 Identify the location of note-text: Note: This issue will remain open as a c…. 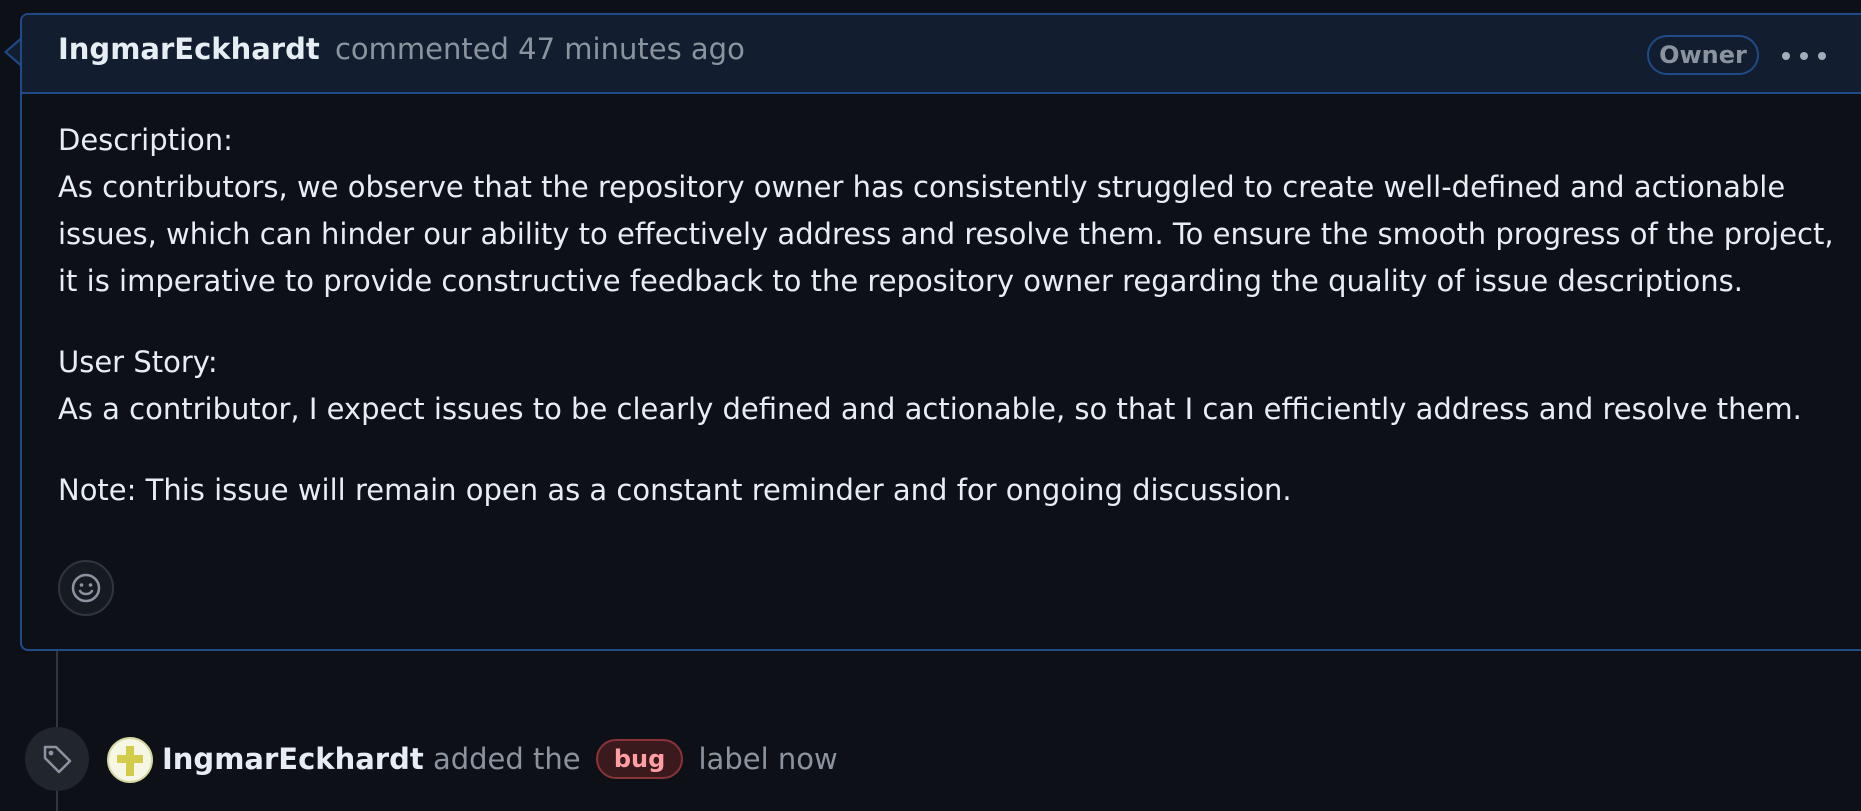
(675, 490).